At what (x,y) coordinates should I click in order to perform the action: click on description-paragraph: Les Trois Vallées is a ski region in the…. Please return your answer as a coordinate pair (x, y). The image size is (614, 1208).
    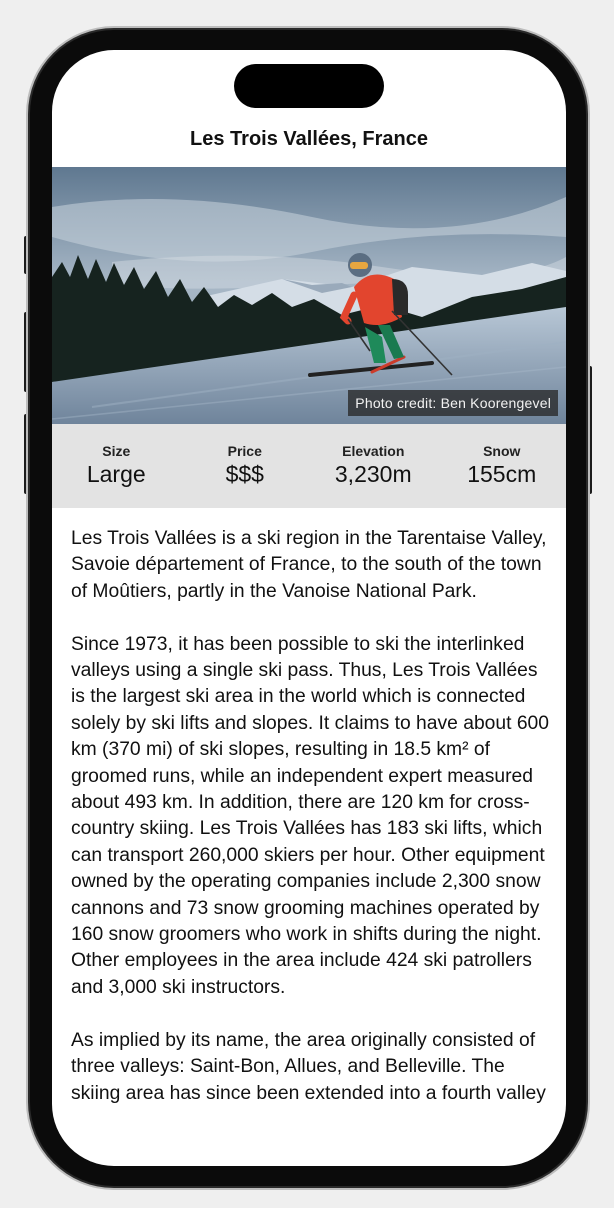
    Looking at the image, I should click on (309, 565).